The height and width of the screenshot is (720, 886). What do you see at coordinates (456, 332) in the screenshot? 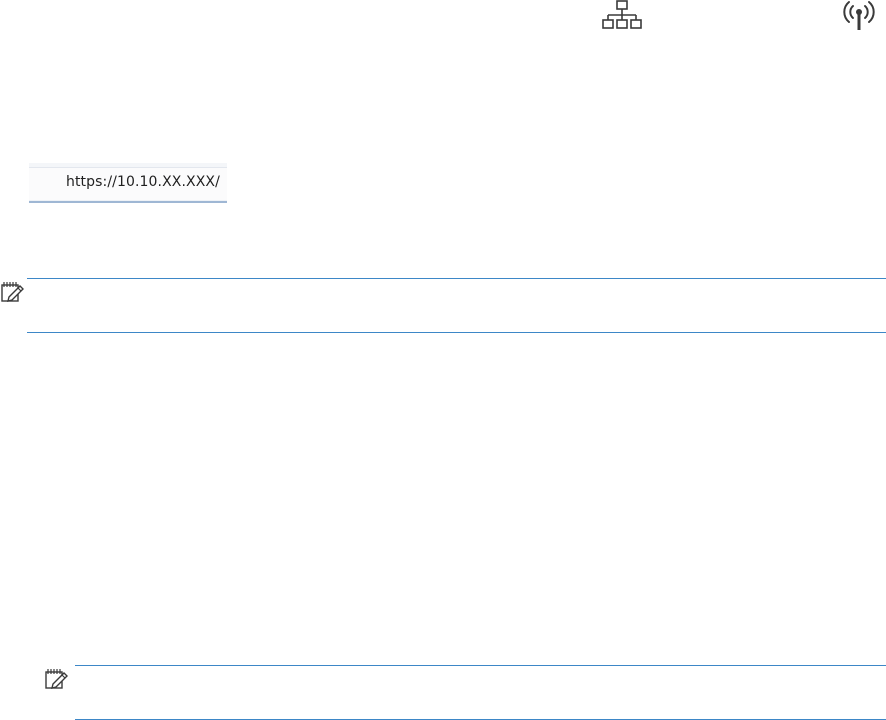
I see `note-bottom-rule` at bounding box center [456, 332].